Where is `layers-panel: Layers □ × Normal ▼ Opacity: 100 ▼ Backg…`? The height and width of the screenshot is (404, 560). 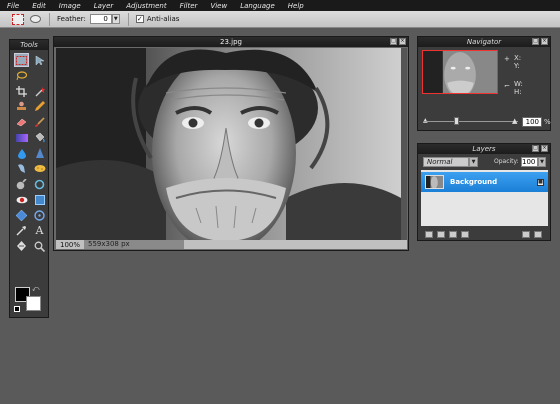 layers-panel: Layers □ × Normal ▼ Opacity: 100 ▼ Backg… is located at coordinates (484, 192).